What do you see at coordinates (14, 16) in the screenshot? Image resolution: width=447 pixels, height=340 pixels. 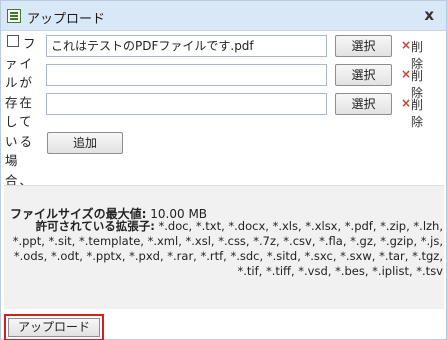 I see `form-icon` at bounding box center [14, 16].